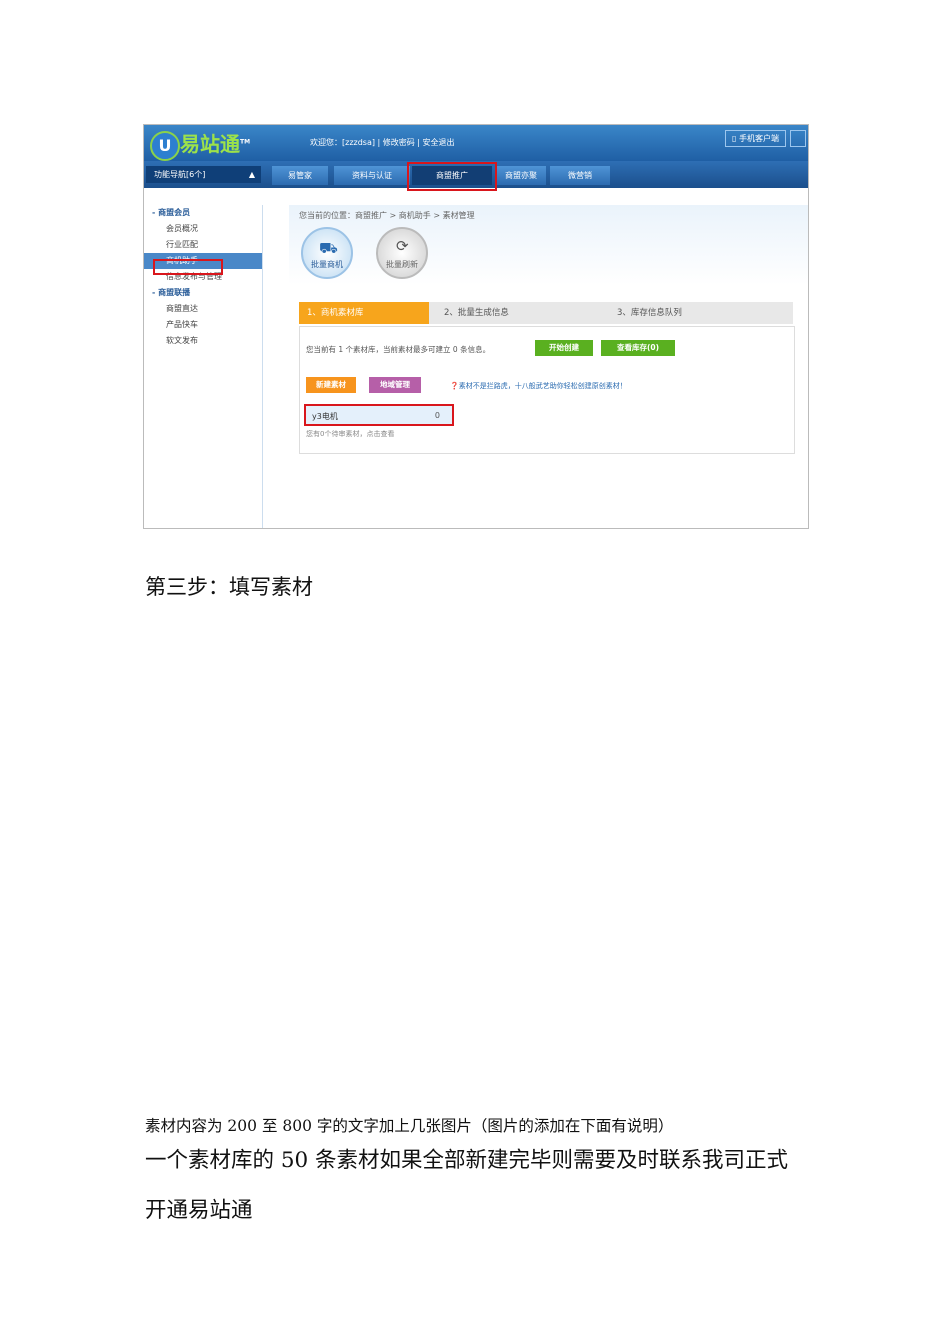  What do you see at coordinates (476, 313) in the screenshot?
I see `step-2: 2、批量生成信息` at bounding box center [476, 313].